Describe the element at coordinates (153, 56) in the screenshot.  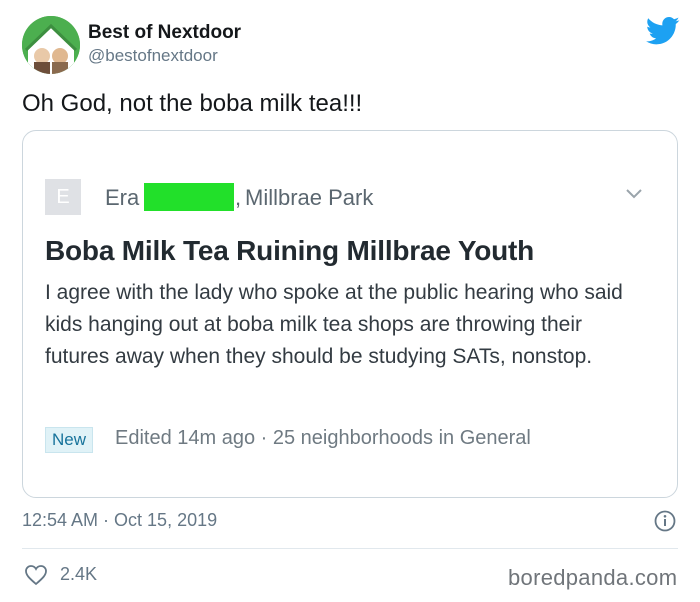
I see `account-handle: @bestofnextdoor` at that location.